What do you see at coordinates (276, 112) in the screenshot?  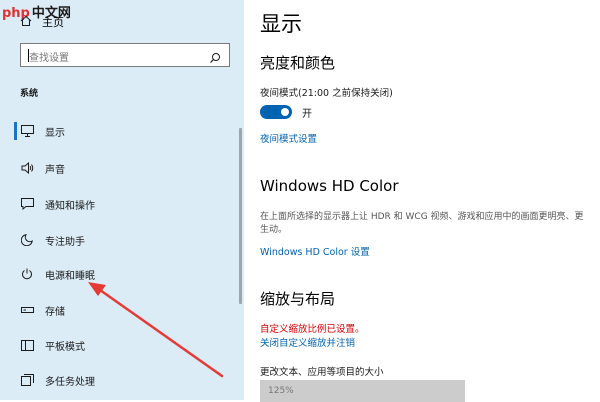 I see `night-light-toggle` at bounding box center [276, 112].